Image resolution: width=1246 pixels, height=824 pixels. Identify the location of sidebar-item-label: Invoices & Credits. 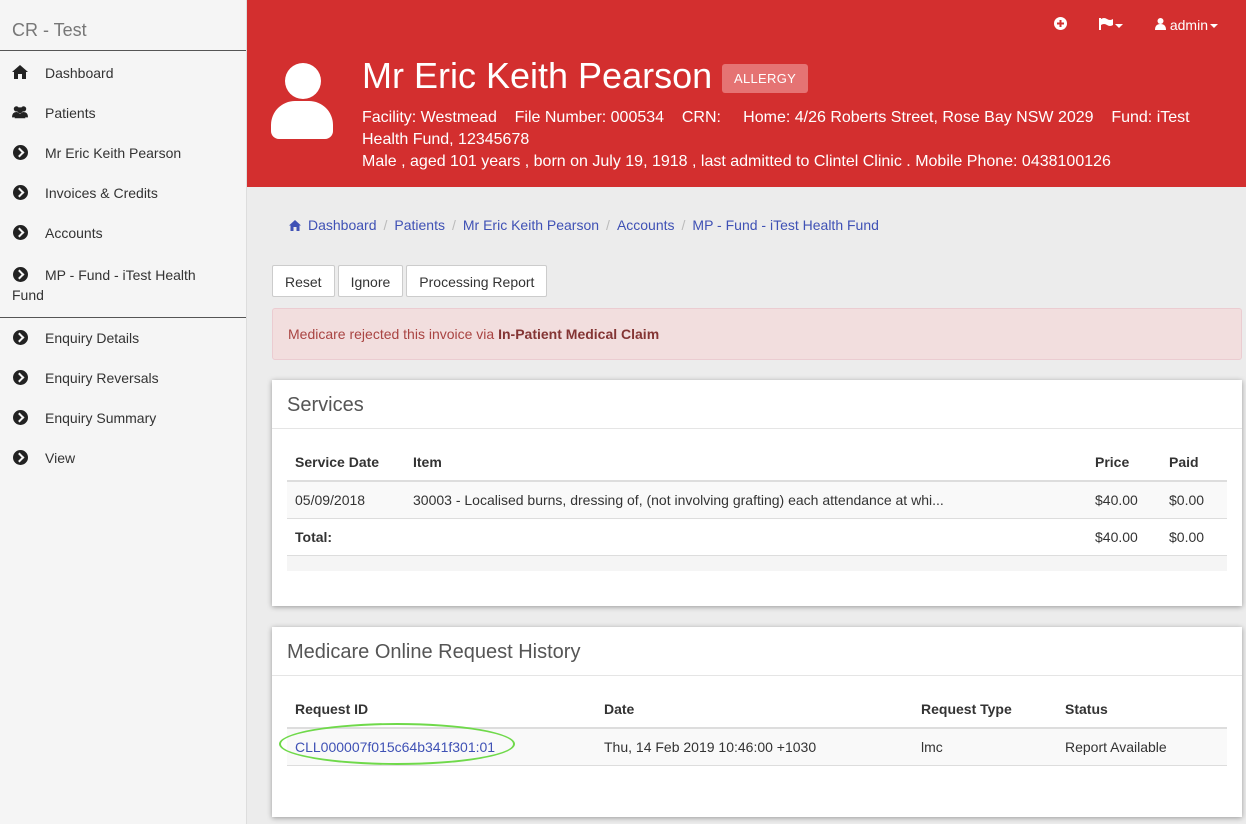
(101, 193).